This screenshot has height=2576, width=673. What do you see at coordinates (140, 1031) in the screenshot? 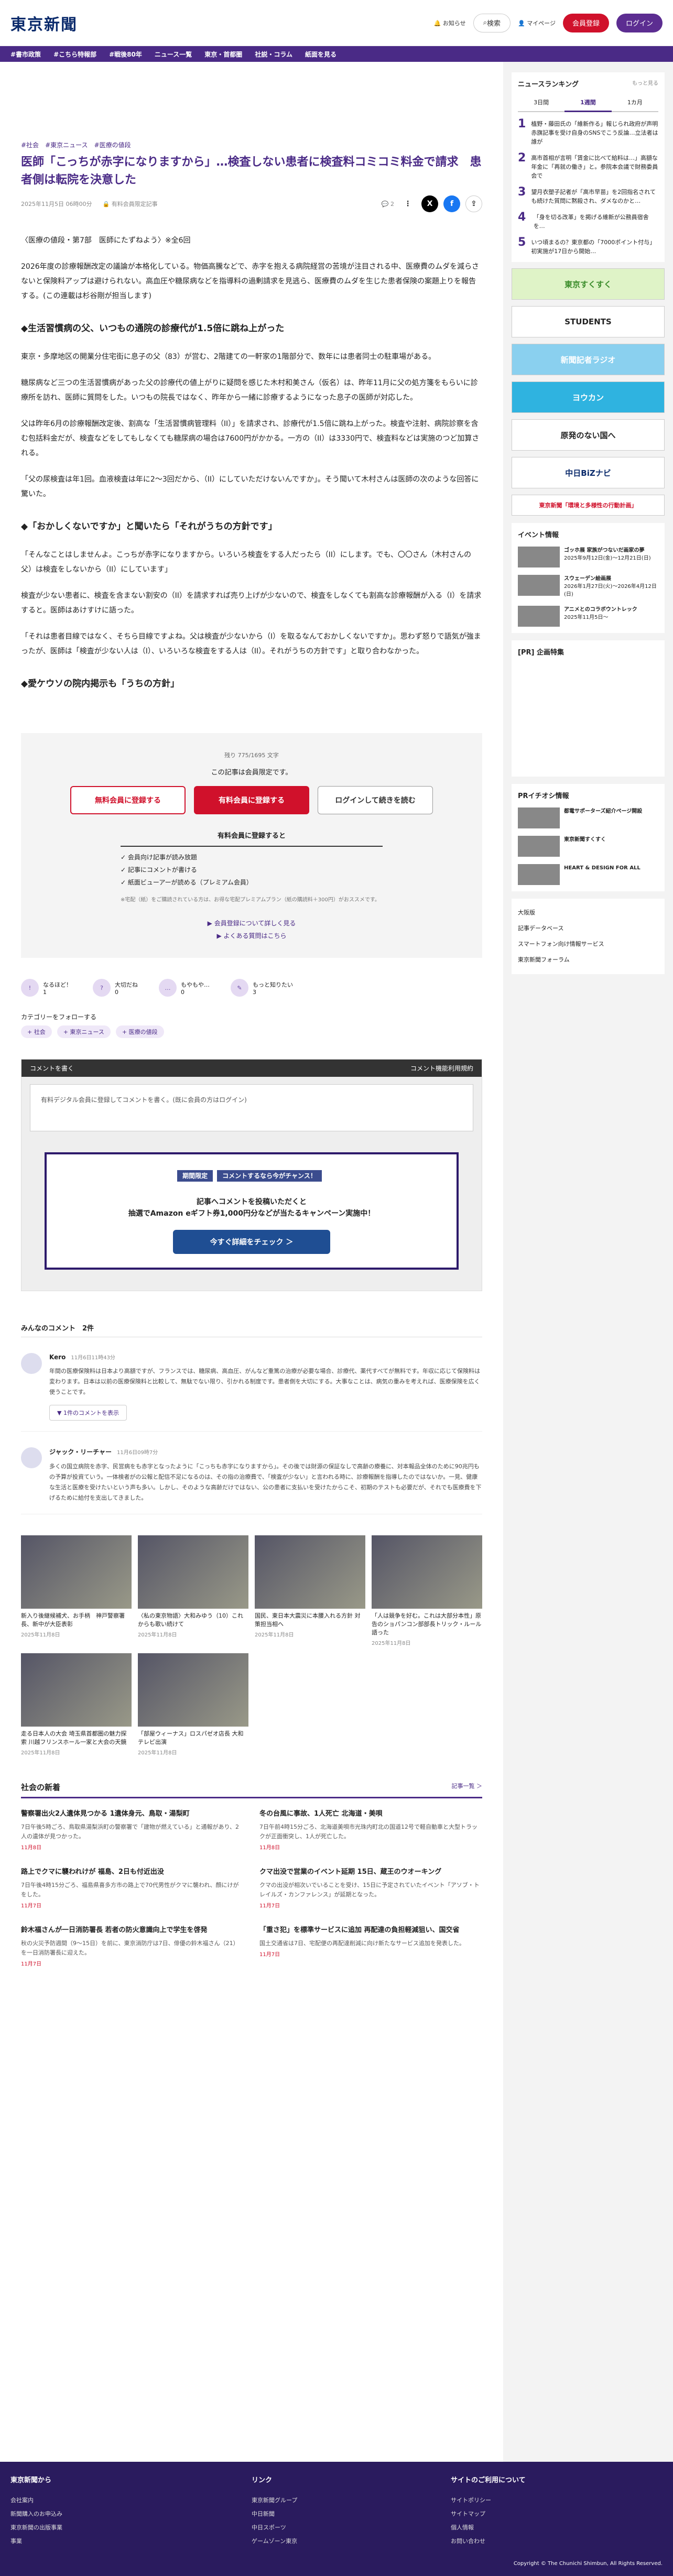
I see `follow-tag: + 医療の値段` at bounding box center [140, 1031].